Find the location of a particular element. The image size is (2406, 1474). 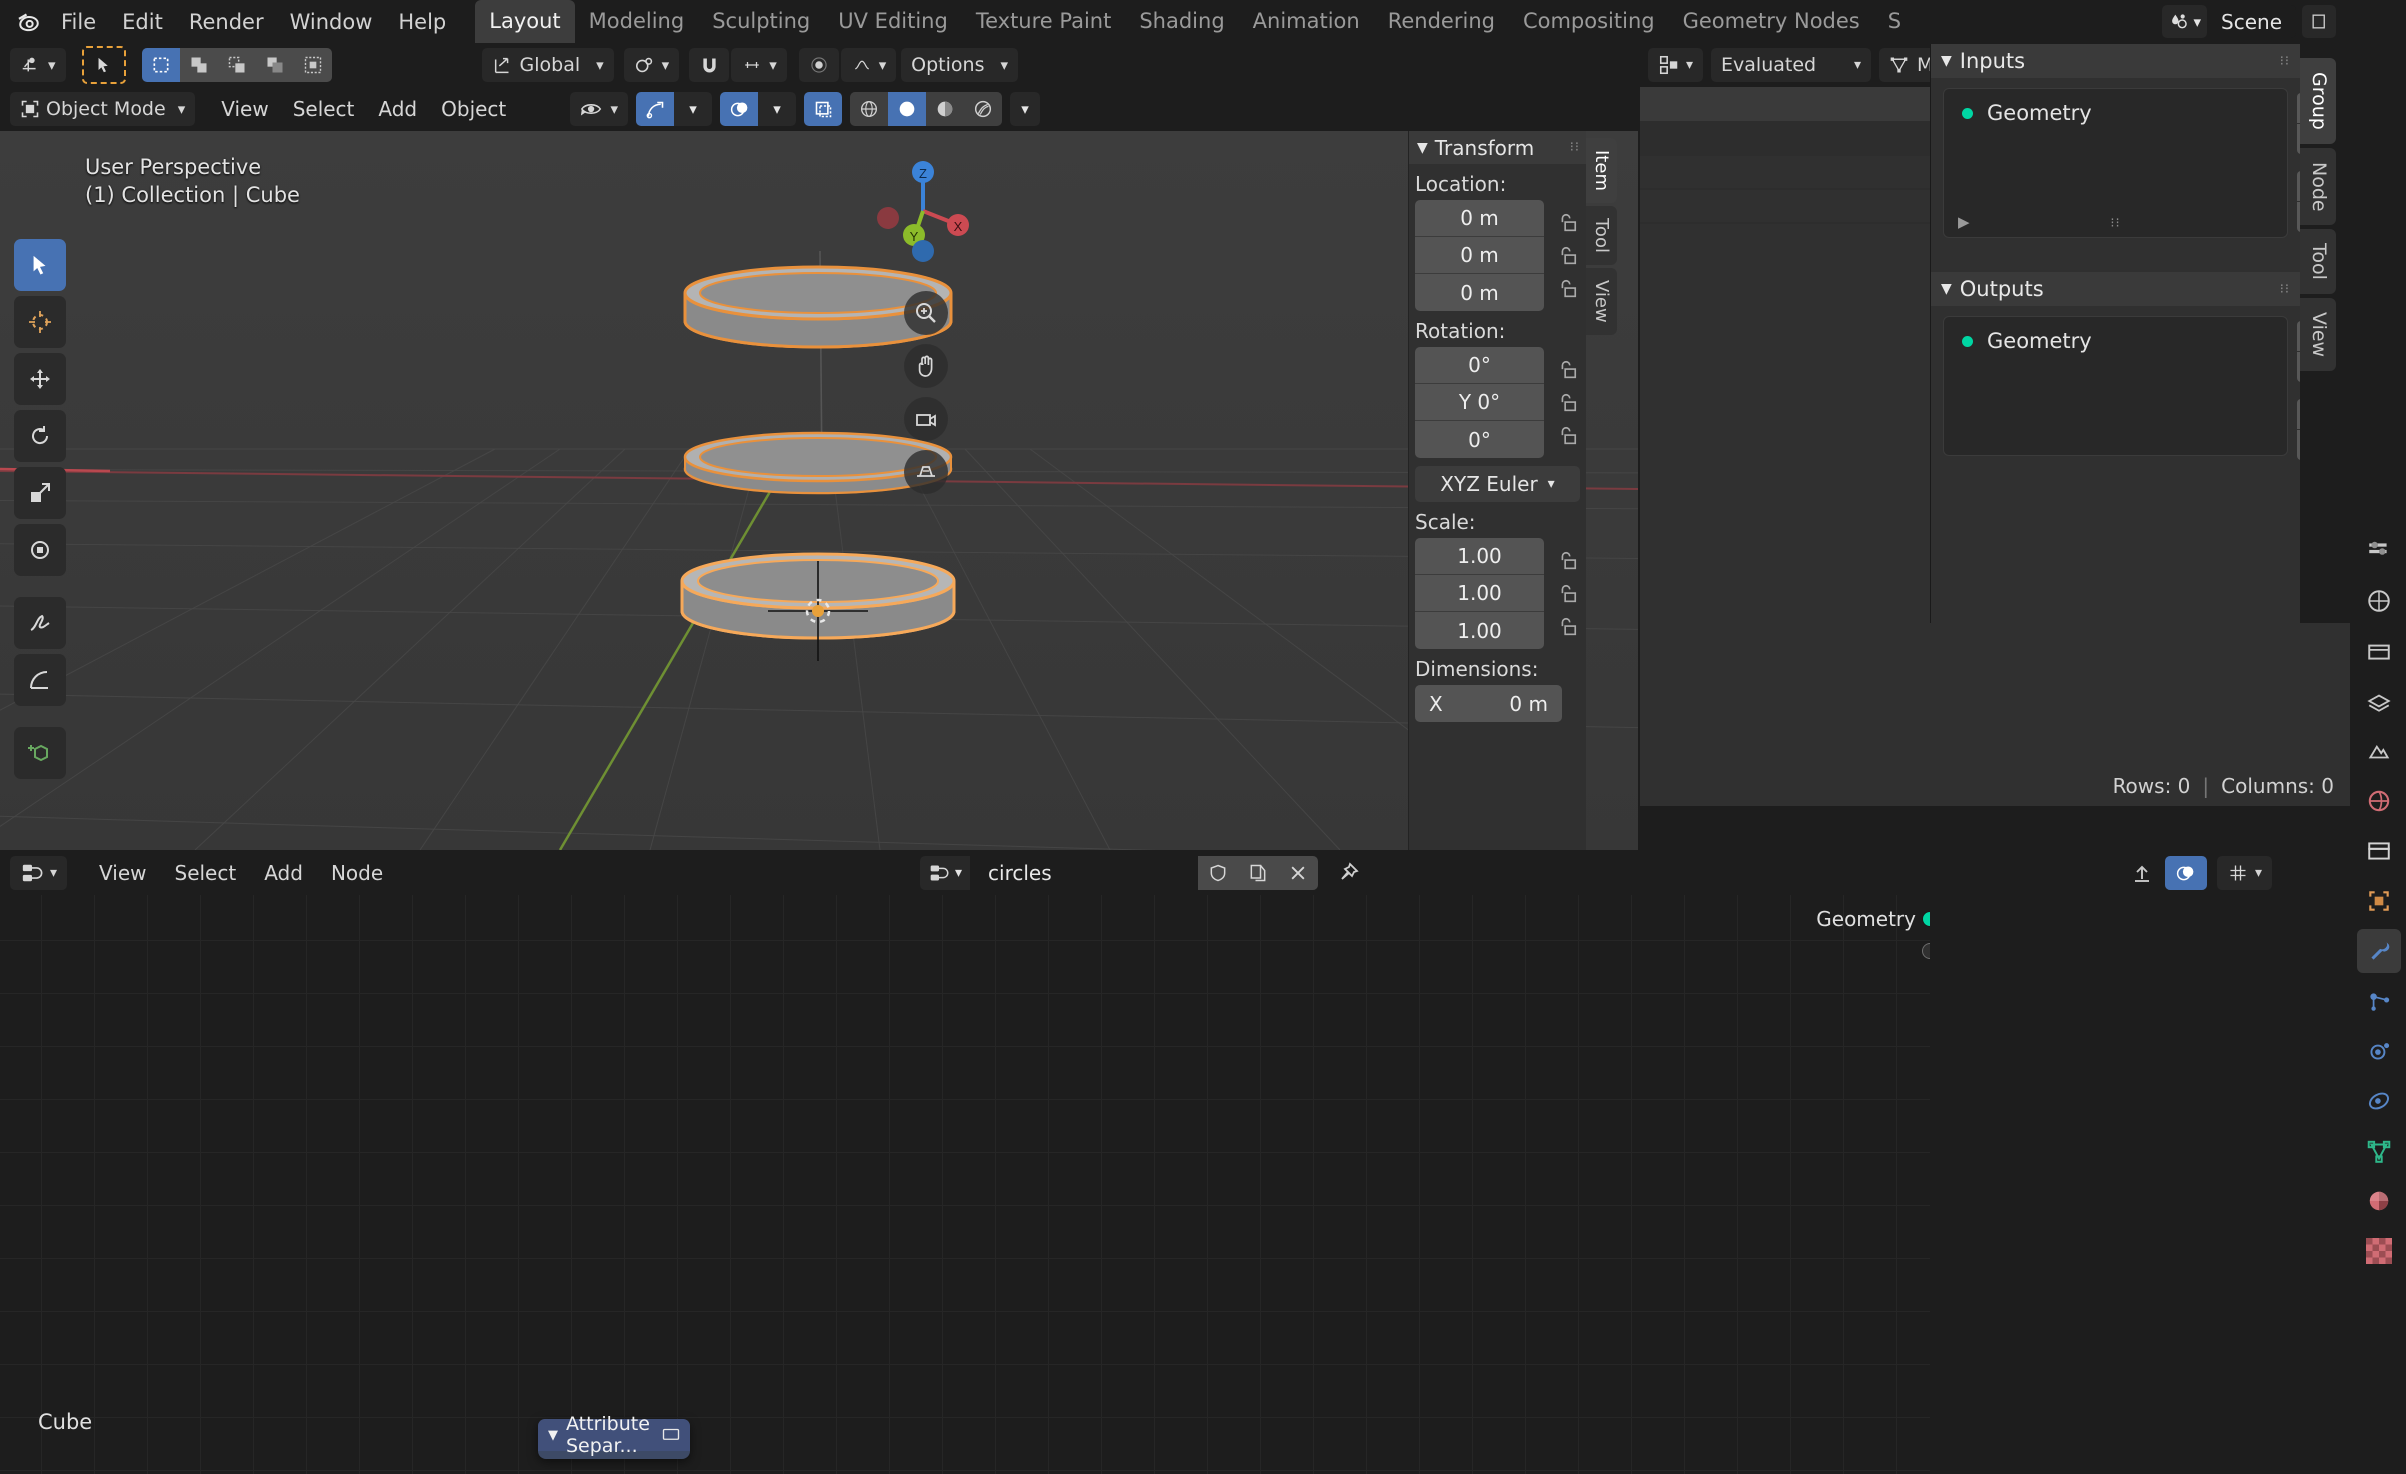

outputs-panel-header: ▼ Outputs ⁝⁝ is located at coordinates (2115, 289).